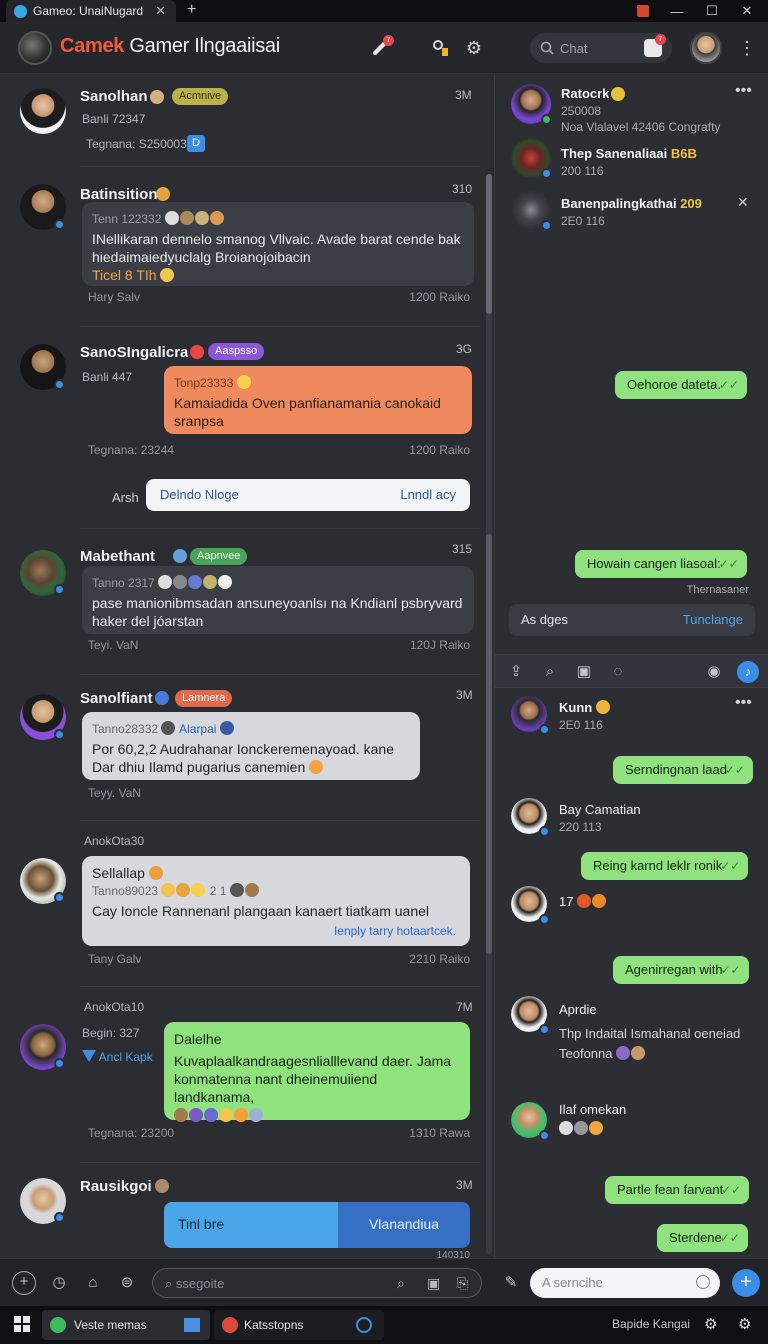 Image resolution: width=768 pixels, height=1344 pixels. Describe the element at coordinates (743, 202) in the screenshot. I see `close-icon: ✕` at that location.